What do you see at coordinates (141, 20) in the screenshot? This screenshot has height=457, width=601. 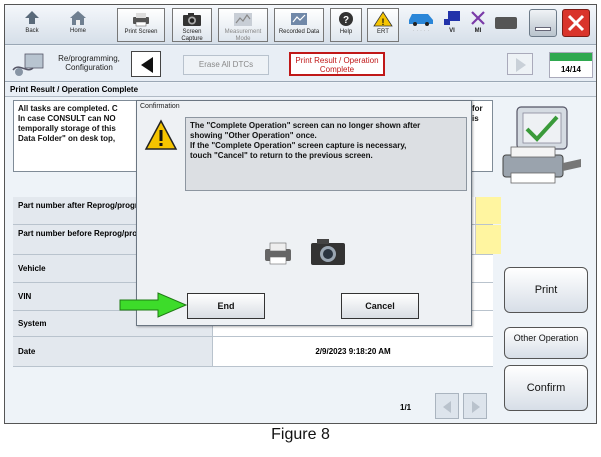 I see `printer-icon` at bounding box center [141, 20].